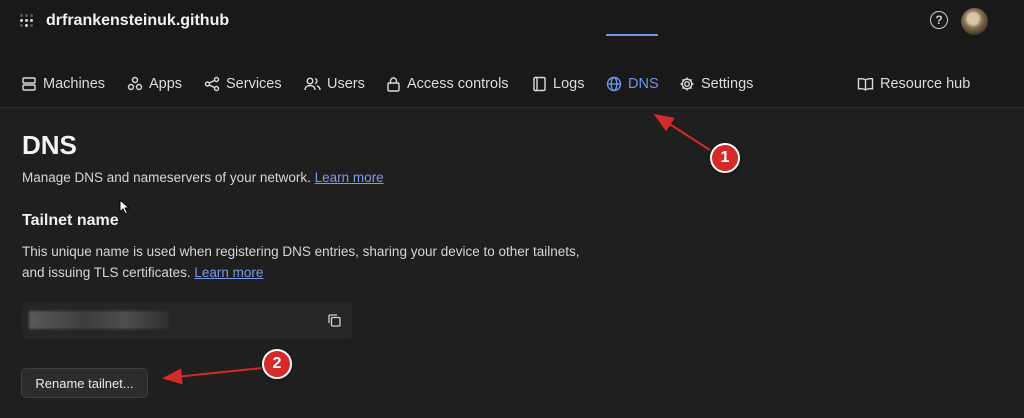  I want to click on tab-dns: DNS, so click(632, 84).